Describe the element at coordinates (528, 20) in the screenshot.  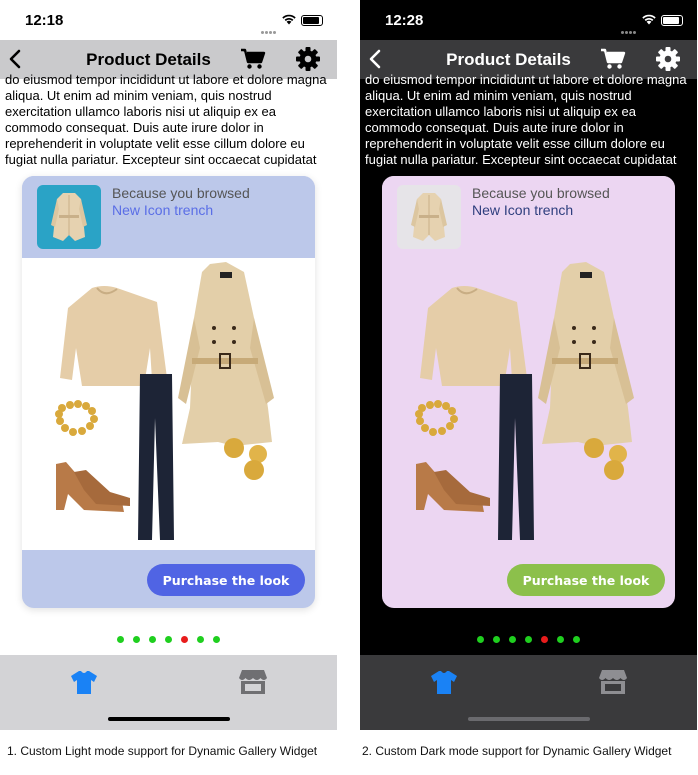
I see `status-bar: 12:28` at that location.